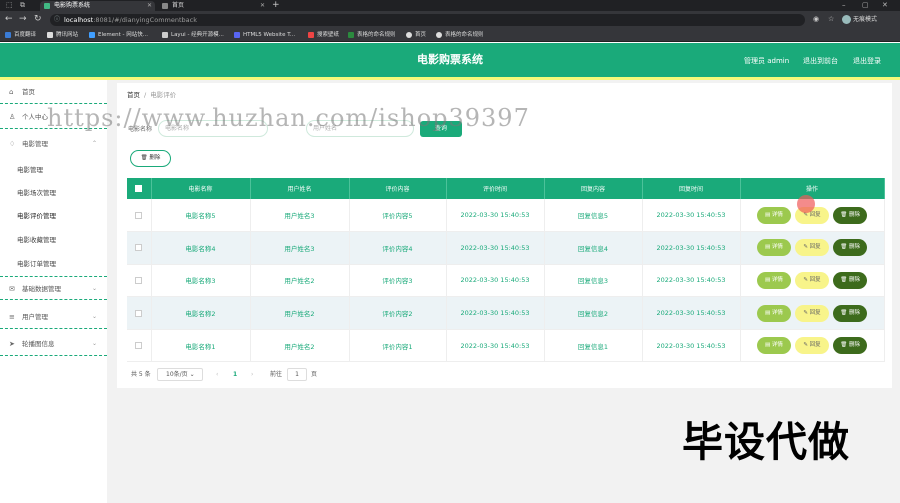 The image size is (900, 503). Describe the element at coordinates (12, 144) in the screenshot. I see `bulb-icon: ♢` at that location.